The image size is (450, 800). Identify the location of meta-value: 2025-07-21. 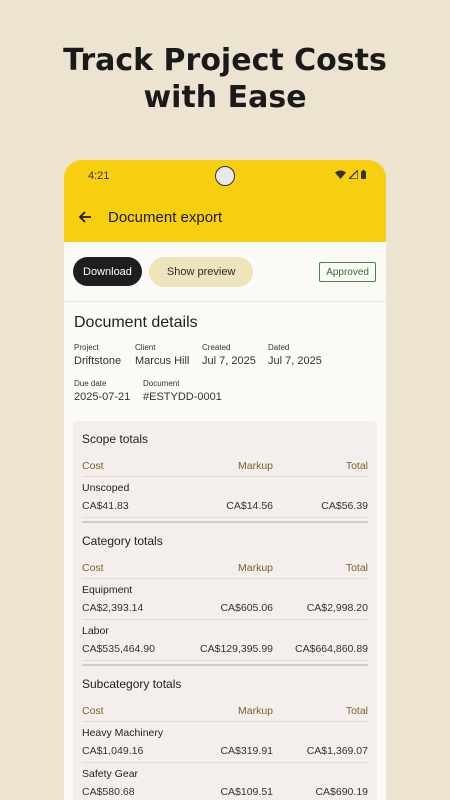
(102, 397).